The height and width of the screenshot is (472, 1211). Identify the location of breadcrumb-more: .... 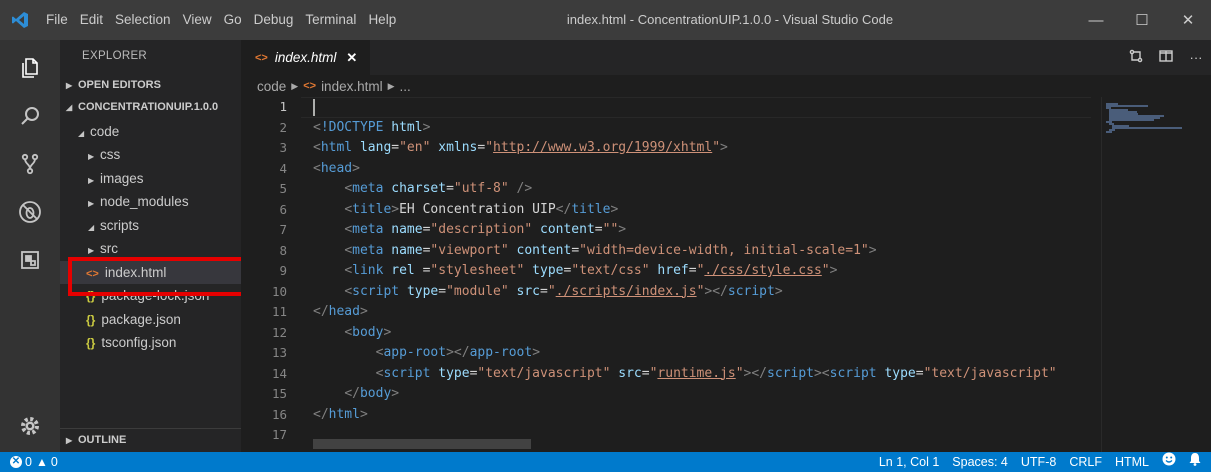
(405, 86).